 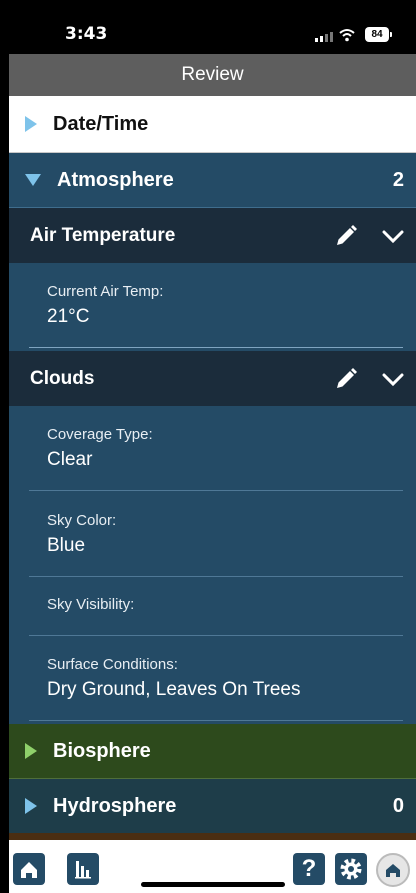 I want to click on section-atmosphere: Atmosphere 2, so click(x=212, y=180).